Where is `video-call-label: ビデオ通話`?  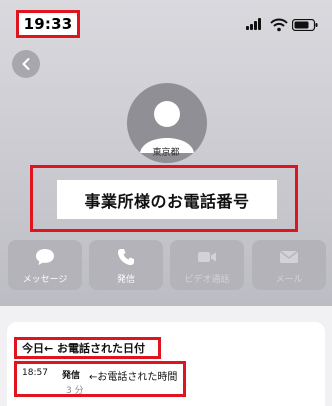 video-call-label: ビデオ通話 is located at coordinates (207, 280).